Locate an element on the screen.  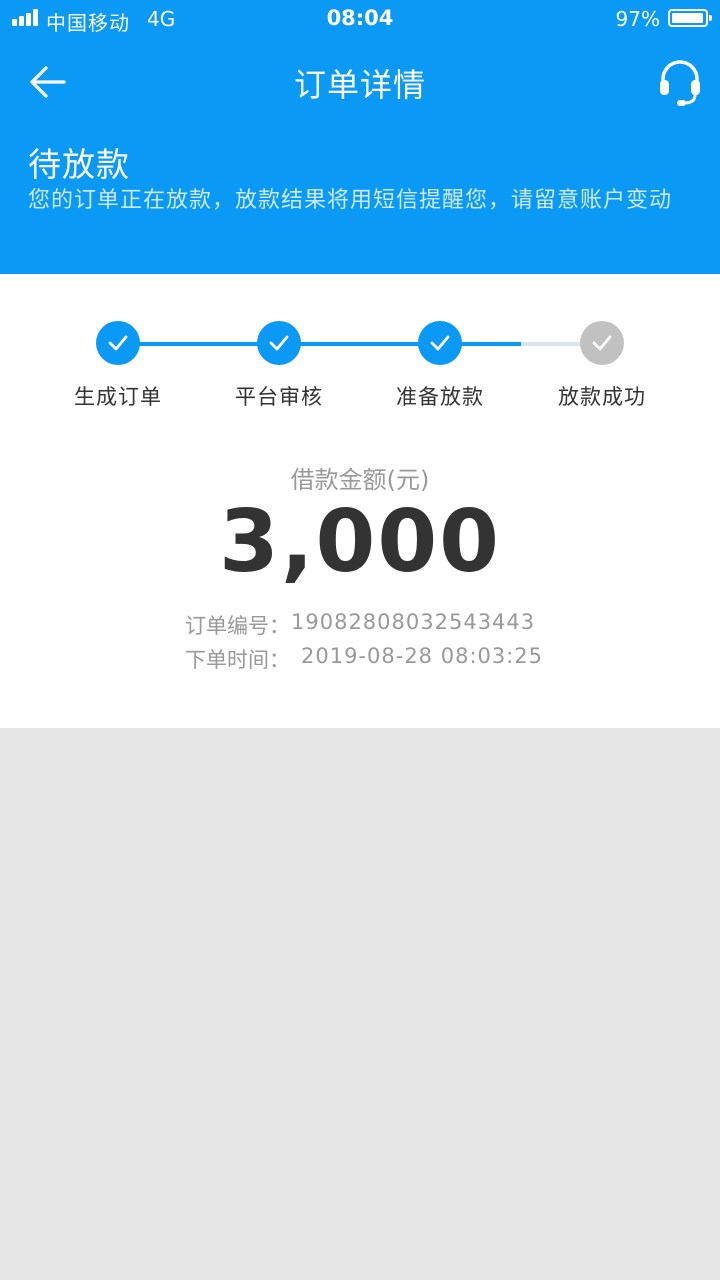
customer-service-button is located at coordinates (680, 82).